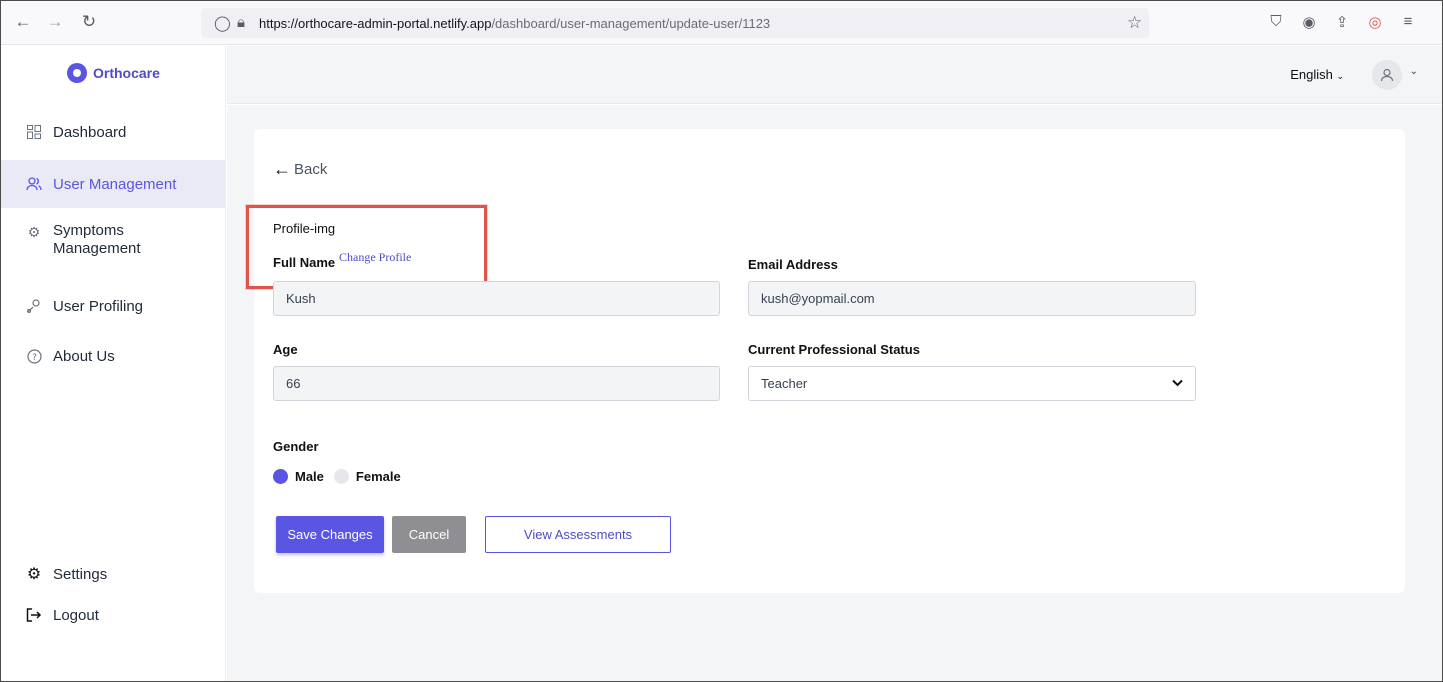 Image resolution: width=1443 pixels, height=682 pixels. Describe the element at coordinates (98, 306) in the screenshot. I see `sidebar-item-label: User Profiling` at that location.